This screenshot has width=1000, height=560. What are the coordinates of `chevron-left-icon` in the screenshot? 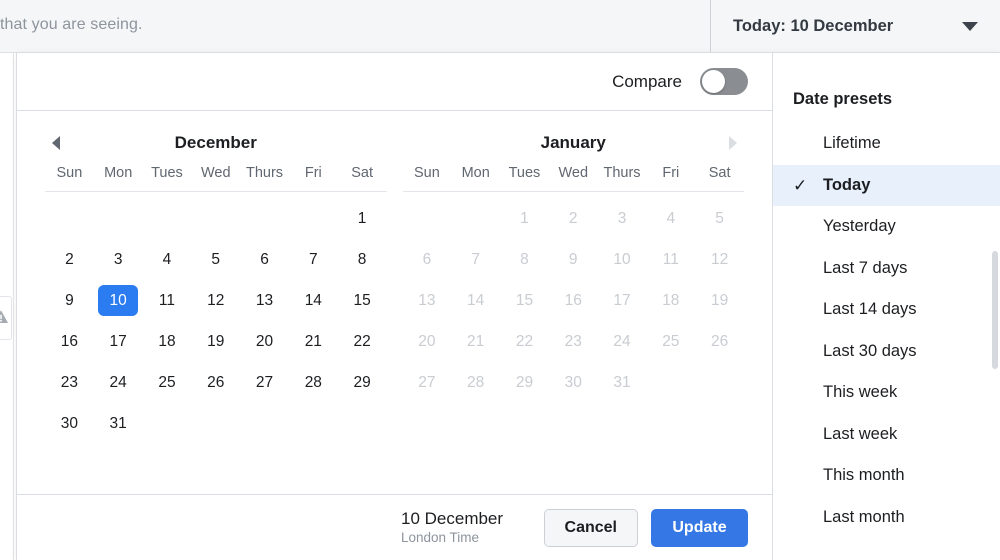 It's located at (56, 143).